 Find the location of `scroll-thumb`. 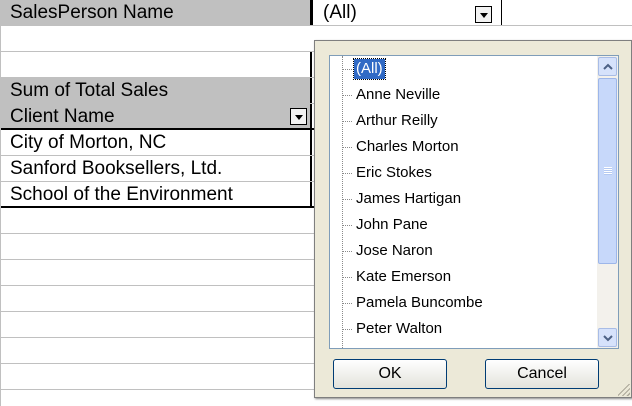

scroll-thumb is located at coordinates (607, 171).